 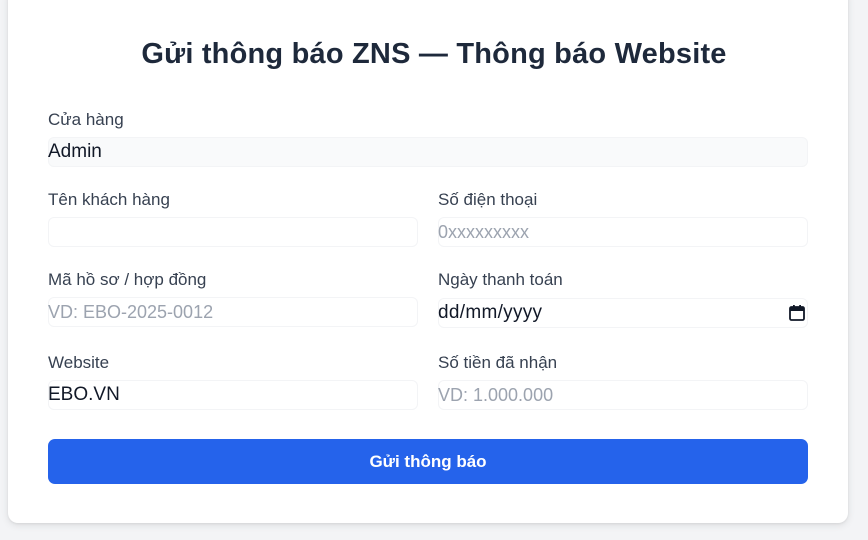 What do you see at coordinates (484, 231) in the screenshot?
I see `phone-placeholder: 0xxxxxxxxx` at bounding box center [484, 231].